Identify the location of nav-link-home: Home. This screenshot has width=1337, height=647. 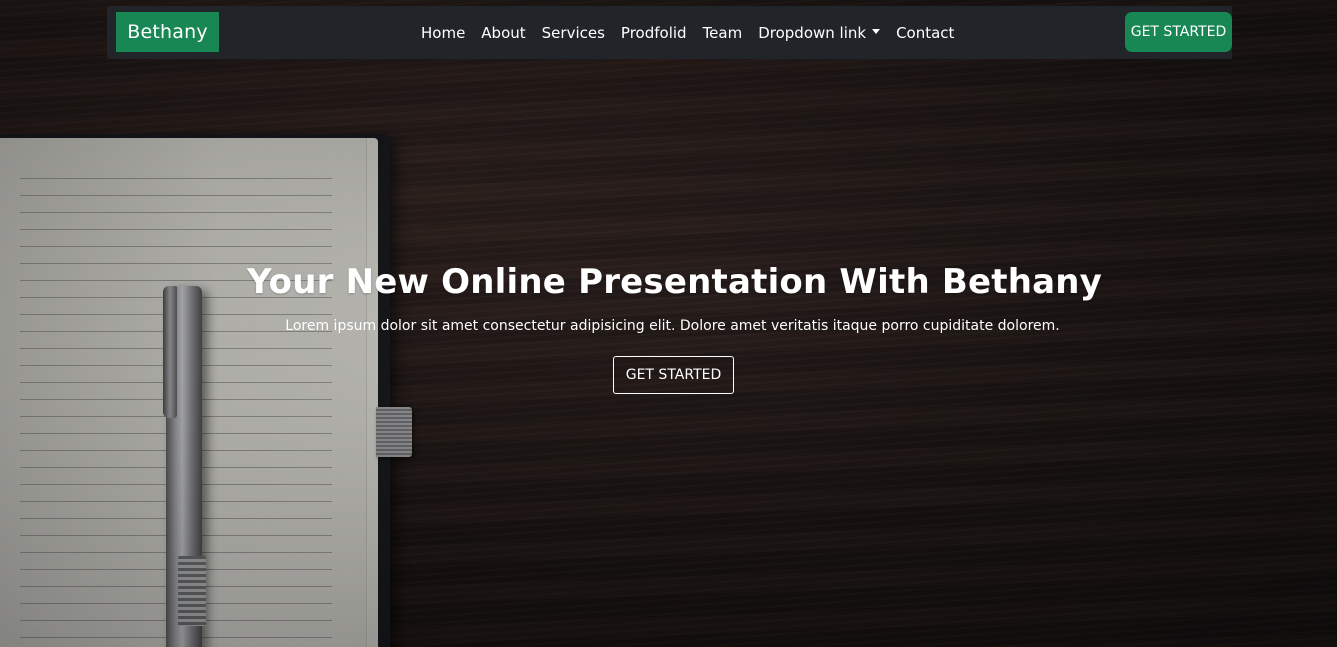
(443, 33).